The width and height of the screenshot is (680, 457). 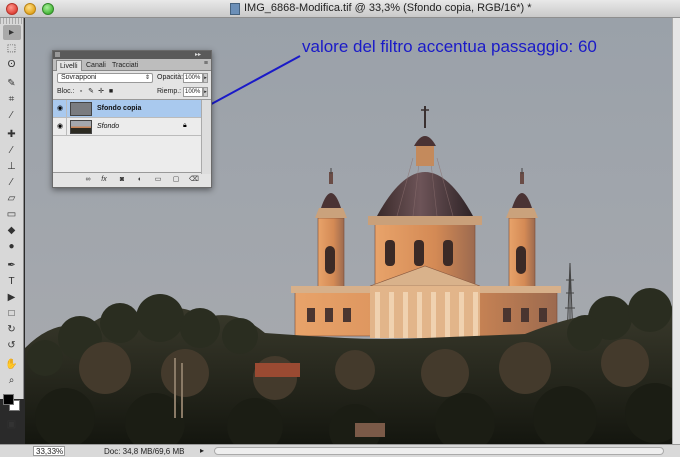 I want to click on tab-canali: Canali, so click(x=96, y=65).